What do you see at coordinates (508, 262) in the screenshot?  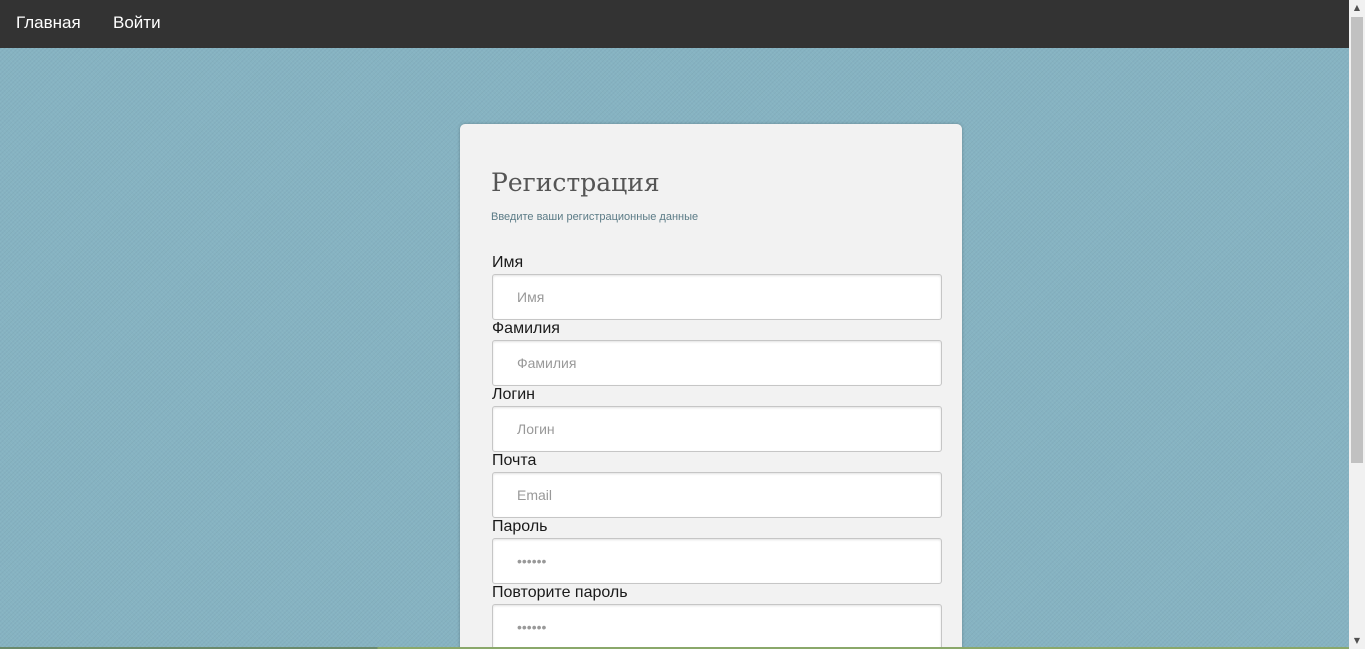 I see `first-name-label: Имя` at bounding box center [508, 262].